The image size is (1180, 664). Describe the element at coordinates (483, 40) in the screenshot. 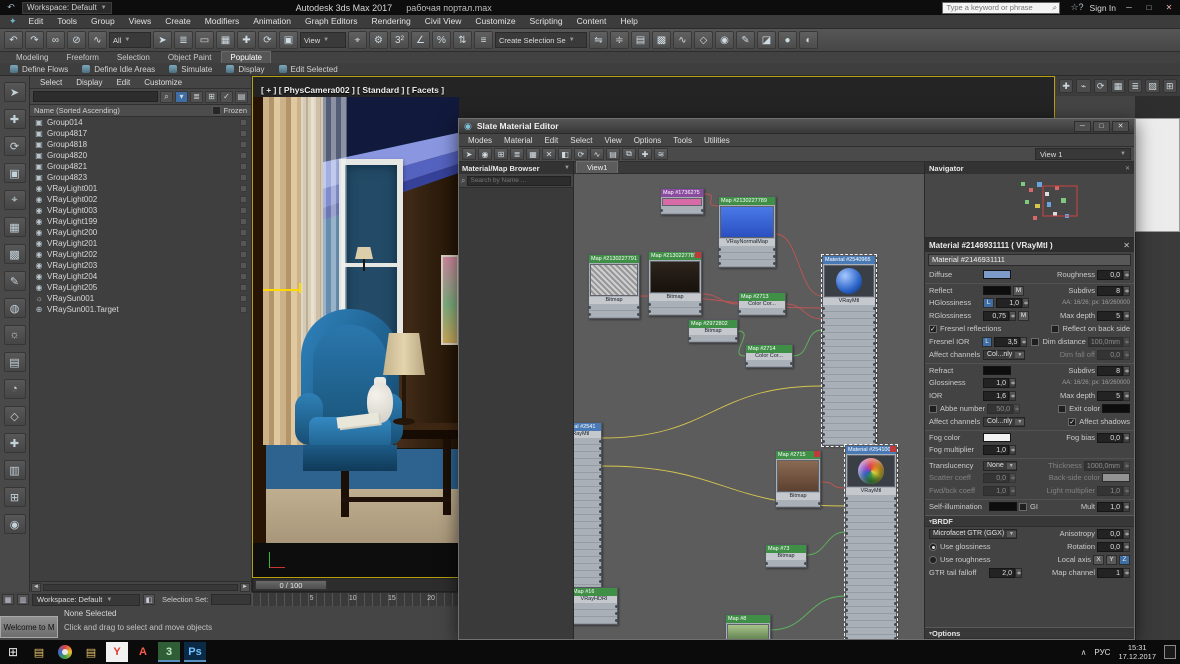

I see `edit-named-selection-sets-icon: ≡` at that location.